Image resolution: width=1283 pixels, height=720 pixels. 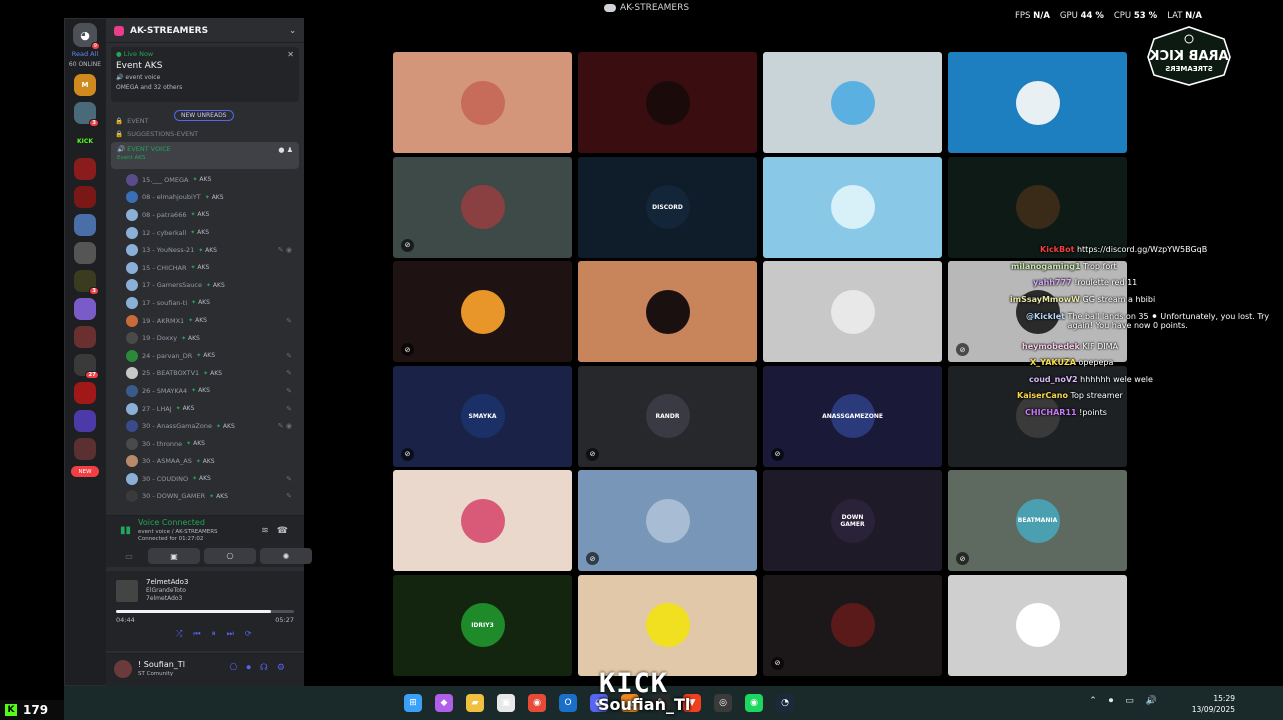 I want to click on voice-member: 15.___ OMEGAAKS, so click(x=205, y=180).